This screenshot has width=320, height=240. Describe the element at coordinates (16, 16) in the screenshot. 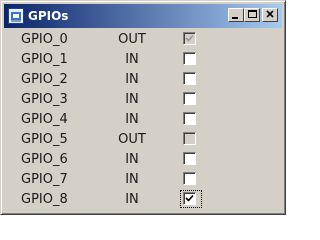

I see `app-icon` at that location.